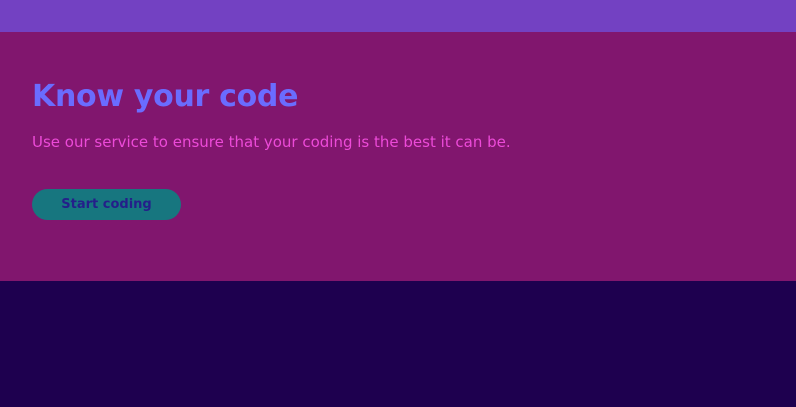  I want to click on hero-title: Know your code, so click(165, 96).